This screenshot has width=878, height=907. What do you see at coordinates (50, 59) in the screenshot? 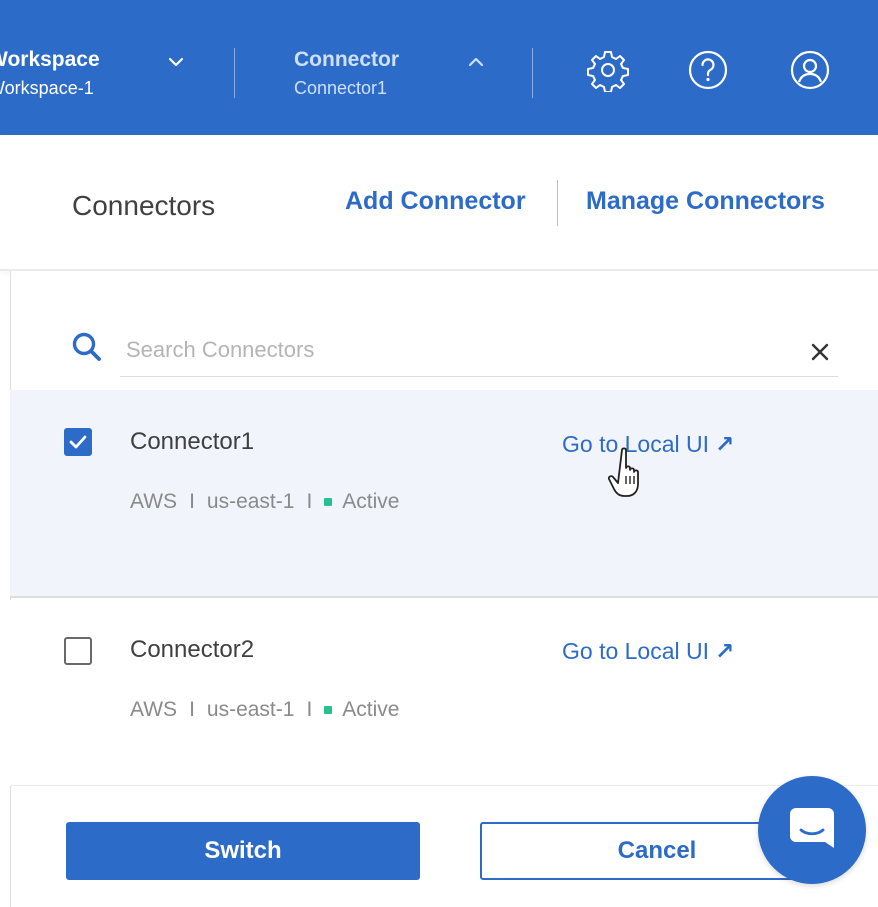
I see `workspace-label: Workspace` at bounding box center [50, 59].